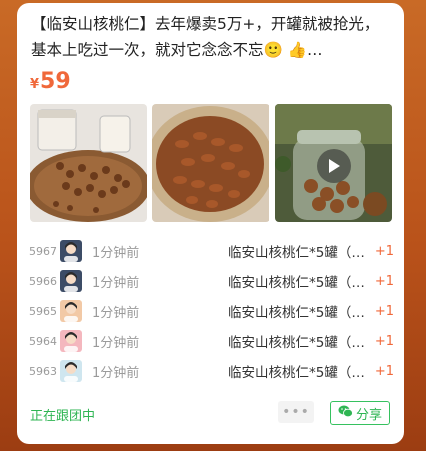 The height and width of the screenshot is (451, 426). I want to click on order-row: 5964 1分钟前 临安山核桃仁*5罐（… +1, so click(211, 341).